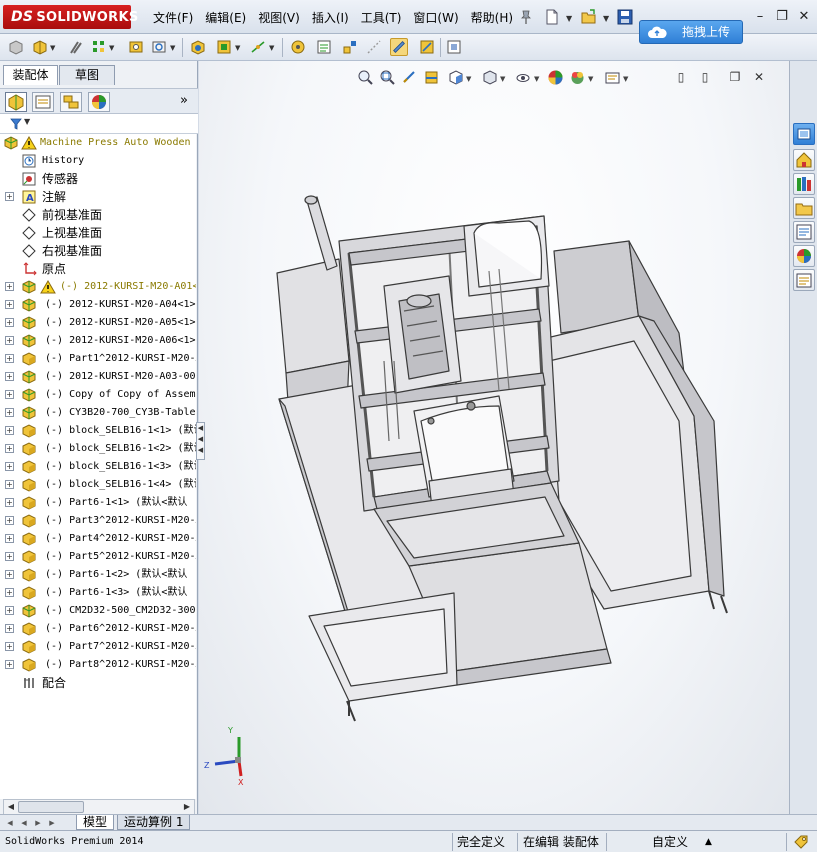  I want to click on tree-item: + (-) Part6^2012-KURSI-M20-A, so click(98, 629).